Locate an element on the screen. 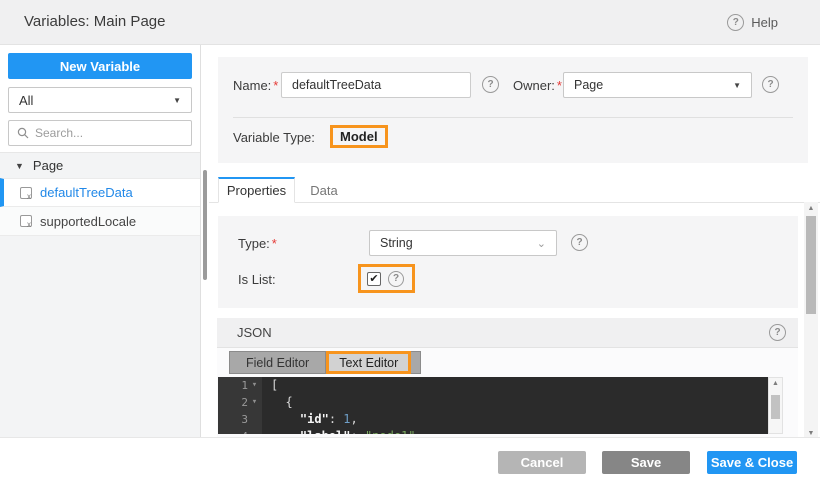 The width and height of the screenshot is (820, 490). type-selected-value: String is located at coordinates (396, 243).